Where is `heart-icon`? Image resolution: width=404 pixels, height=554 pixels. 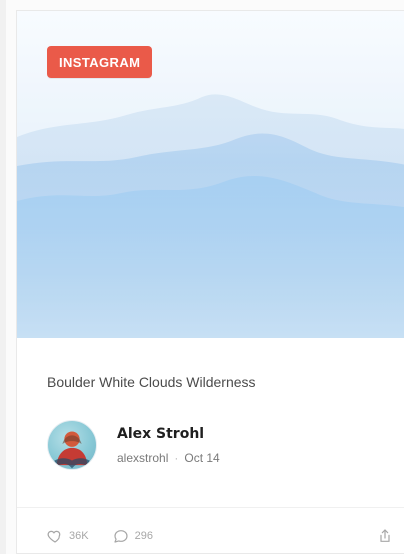 heart-icon is located at coordinates (55, 536).